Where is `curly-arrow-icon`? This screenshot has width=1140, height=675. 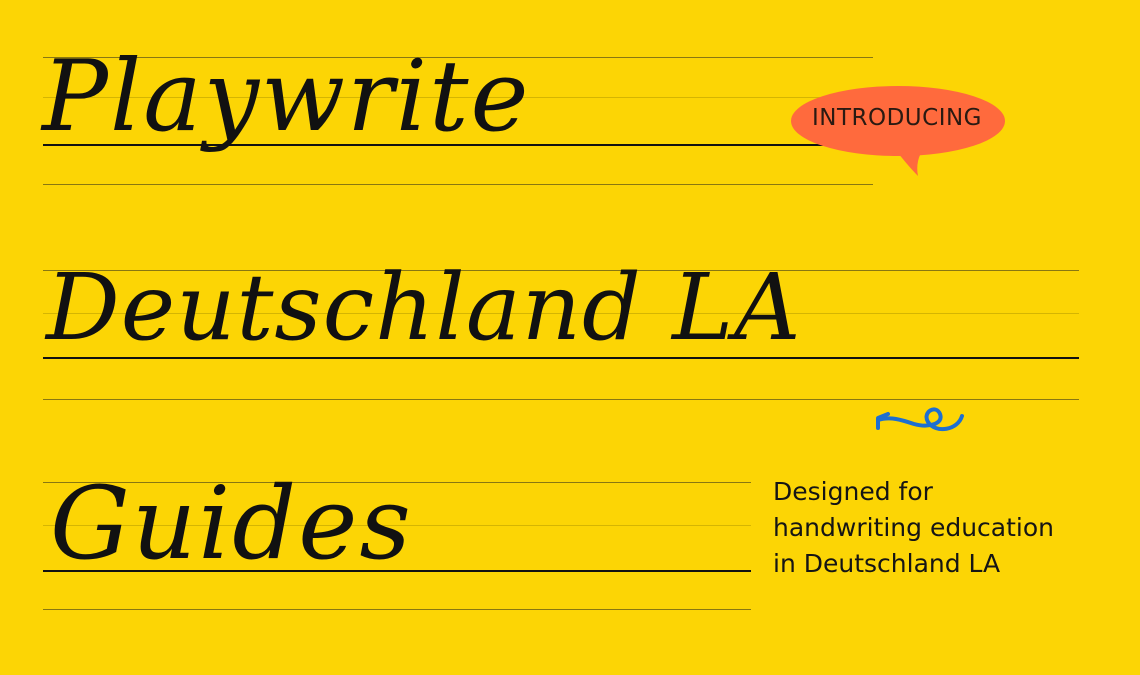 curly-arrow-icon is located at coordinates (920, 419).